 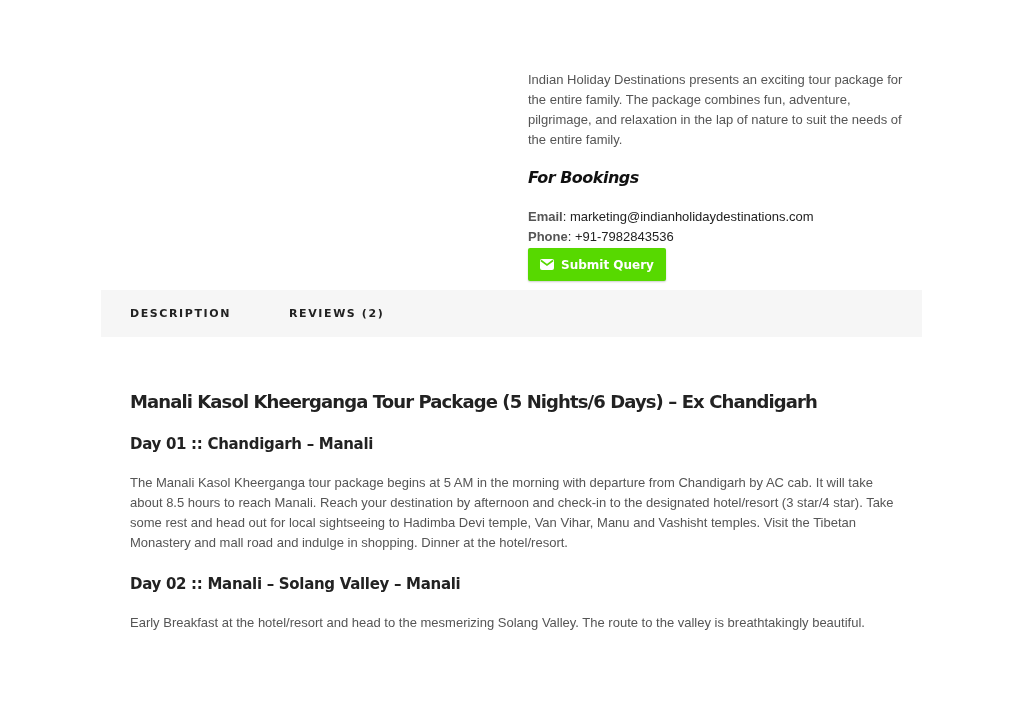 What do you see at coordinates (252, 444) in the screenshot?
I see `day-heading: Day 01 :: Chandigarh – Manali` at bounding box center [252, 444].